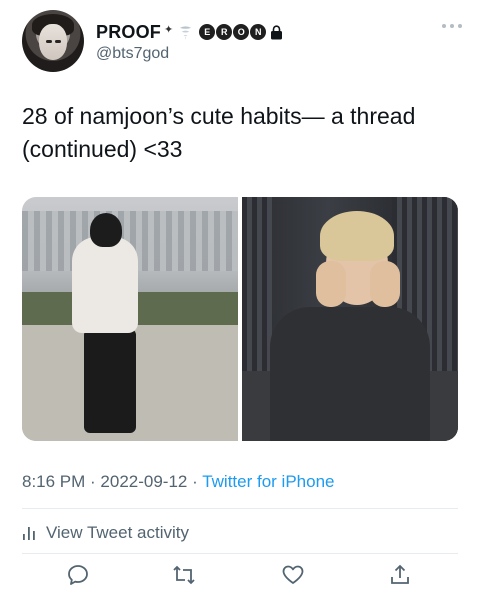 The image size is (480, 600). I want to click on tweet-text-line: 28 of namjoon’s cute habits— a thread, so click(219, 116).